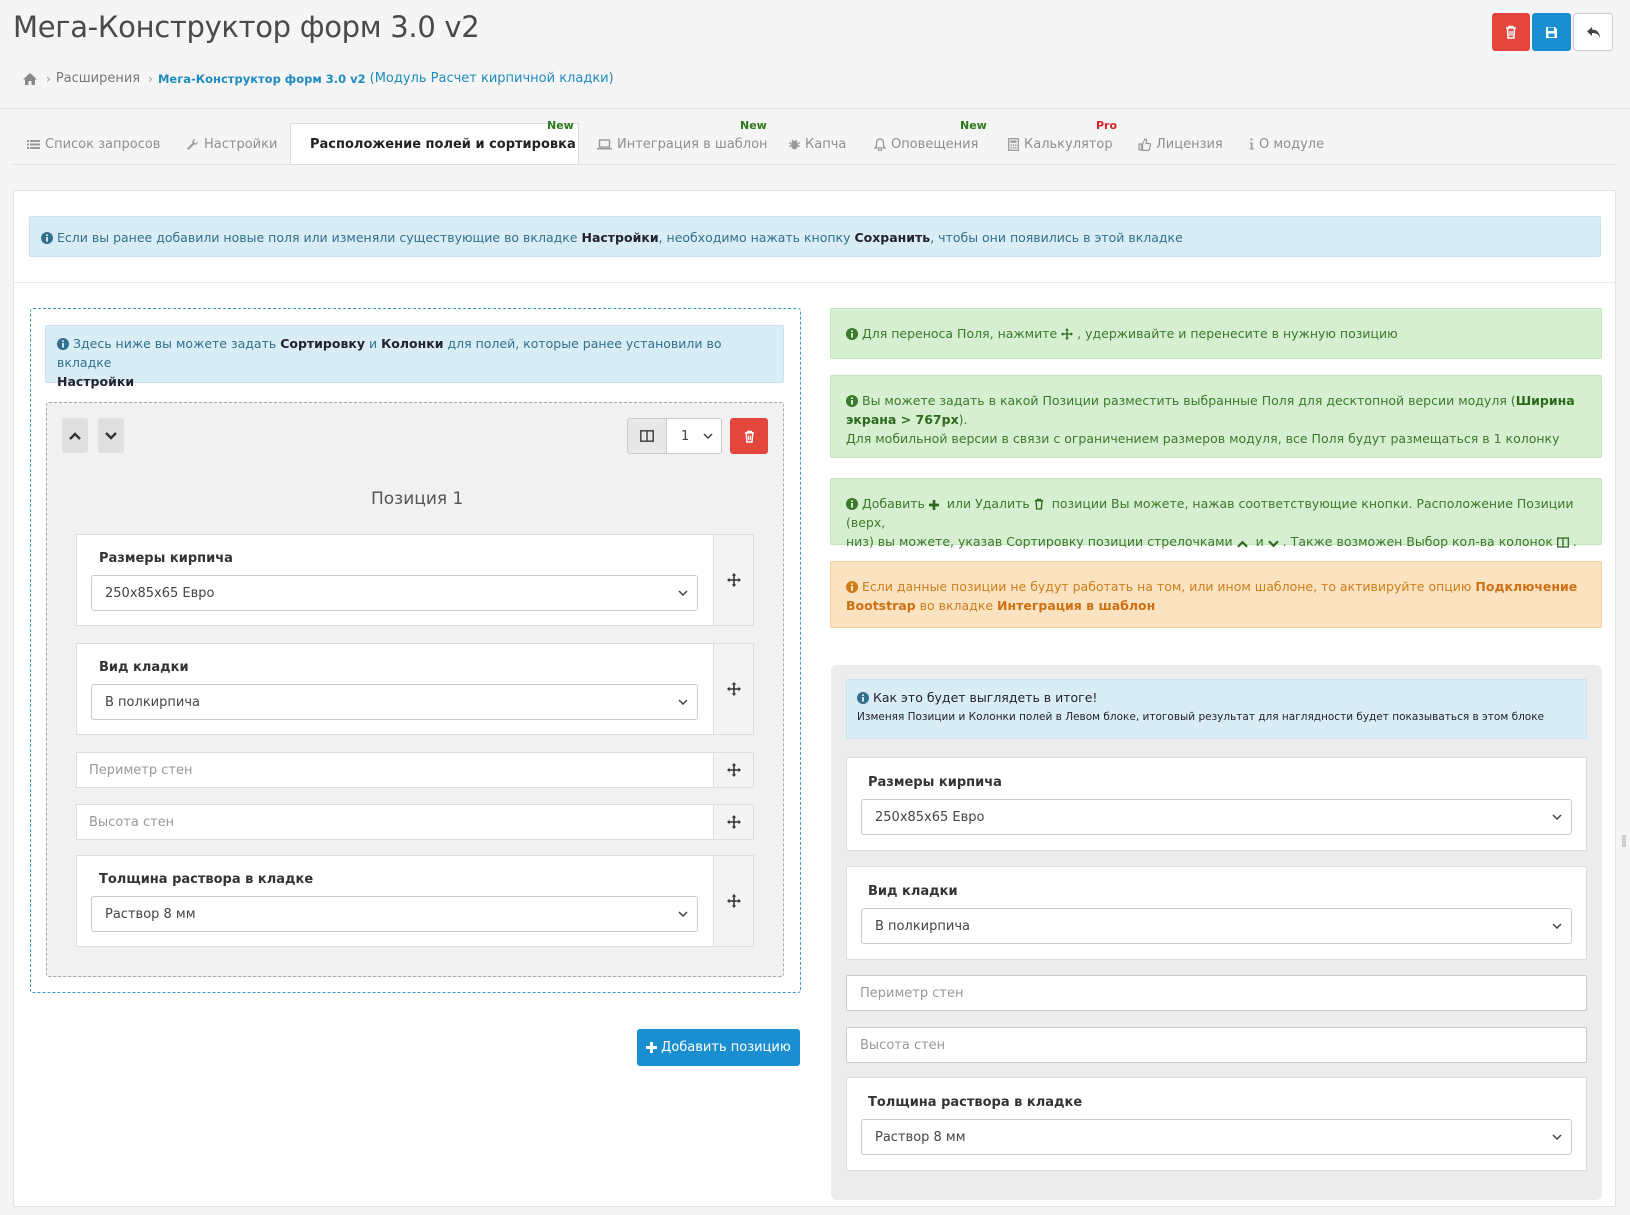 This screenshot has width=1630, height=1215. I want to click on tab-badge-pro: Pro, so click(1107, 125).